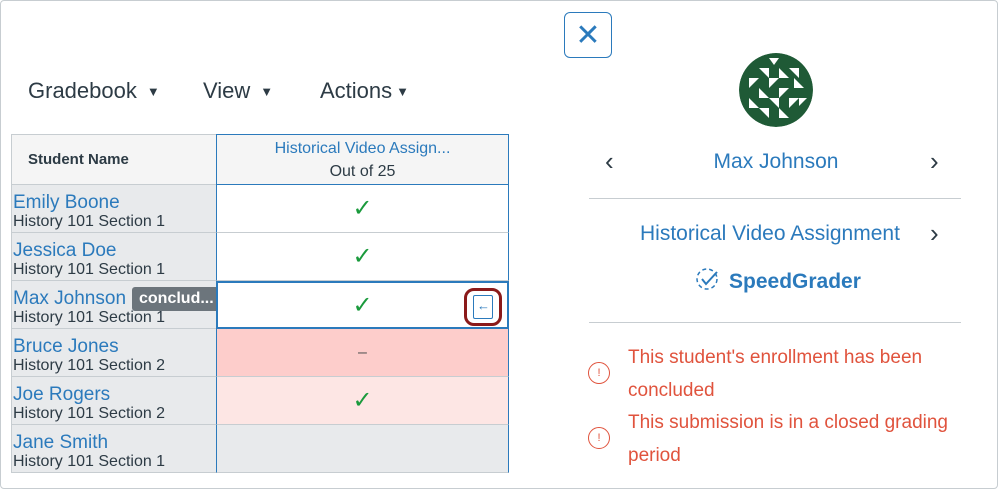 Image resolution: width=998 pixels, height=489 pixels. I want to click on assignment-column-header: Historical Video Assign... Out of 25, so click(362, 159).